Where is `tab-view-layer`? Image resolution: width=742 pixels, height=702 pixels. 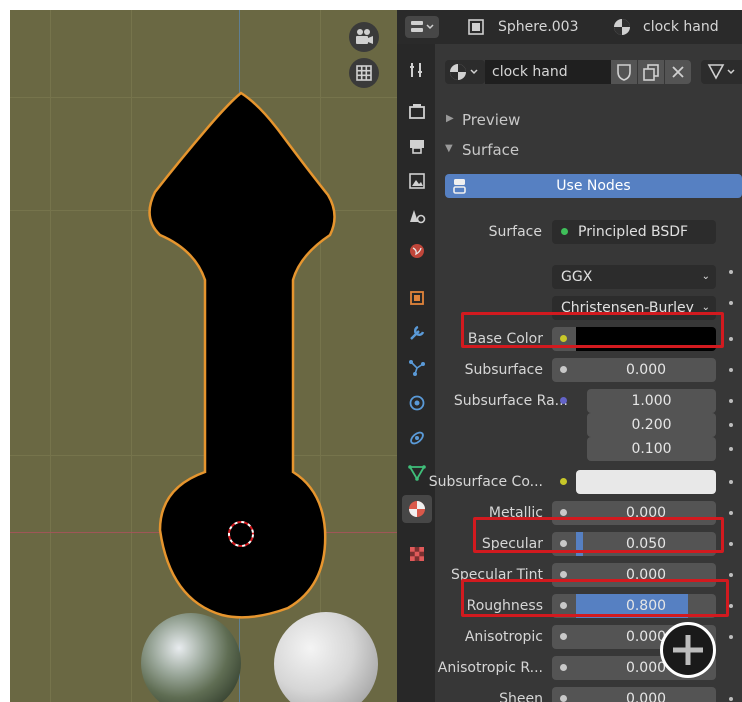
tab-view-layer is located at coordinates (417, 181).